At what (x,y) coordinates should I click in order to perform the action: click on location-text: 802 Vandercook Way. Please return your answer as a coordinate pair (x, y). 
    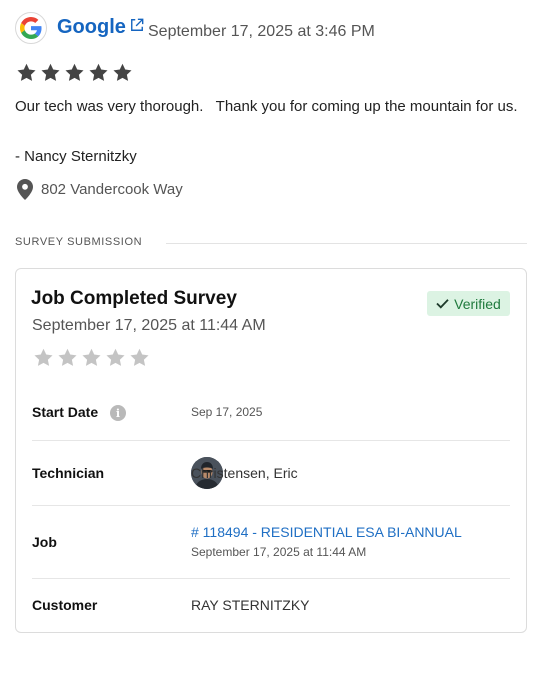
    Looking at the image, I should click on (112, 189).